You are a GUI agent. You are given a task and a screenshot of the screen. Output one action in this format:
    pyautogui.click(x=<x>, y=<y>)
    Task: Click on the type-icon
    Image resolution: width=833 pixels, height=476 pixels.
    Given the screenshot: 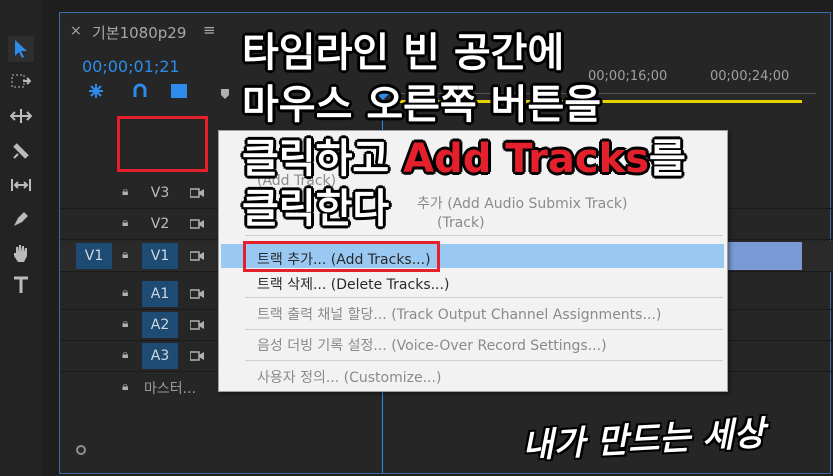 What is the action you would take?
    pyautogui.click(x=21, y=285)
    